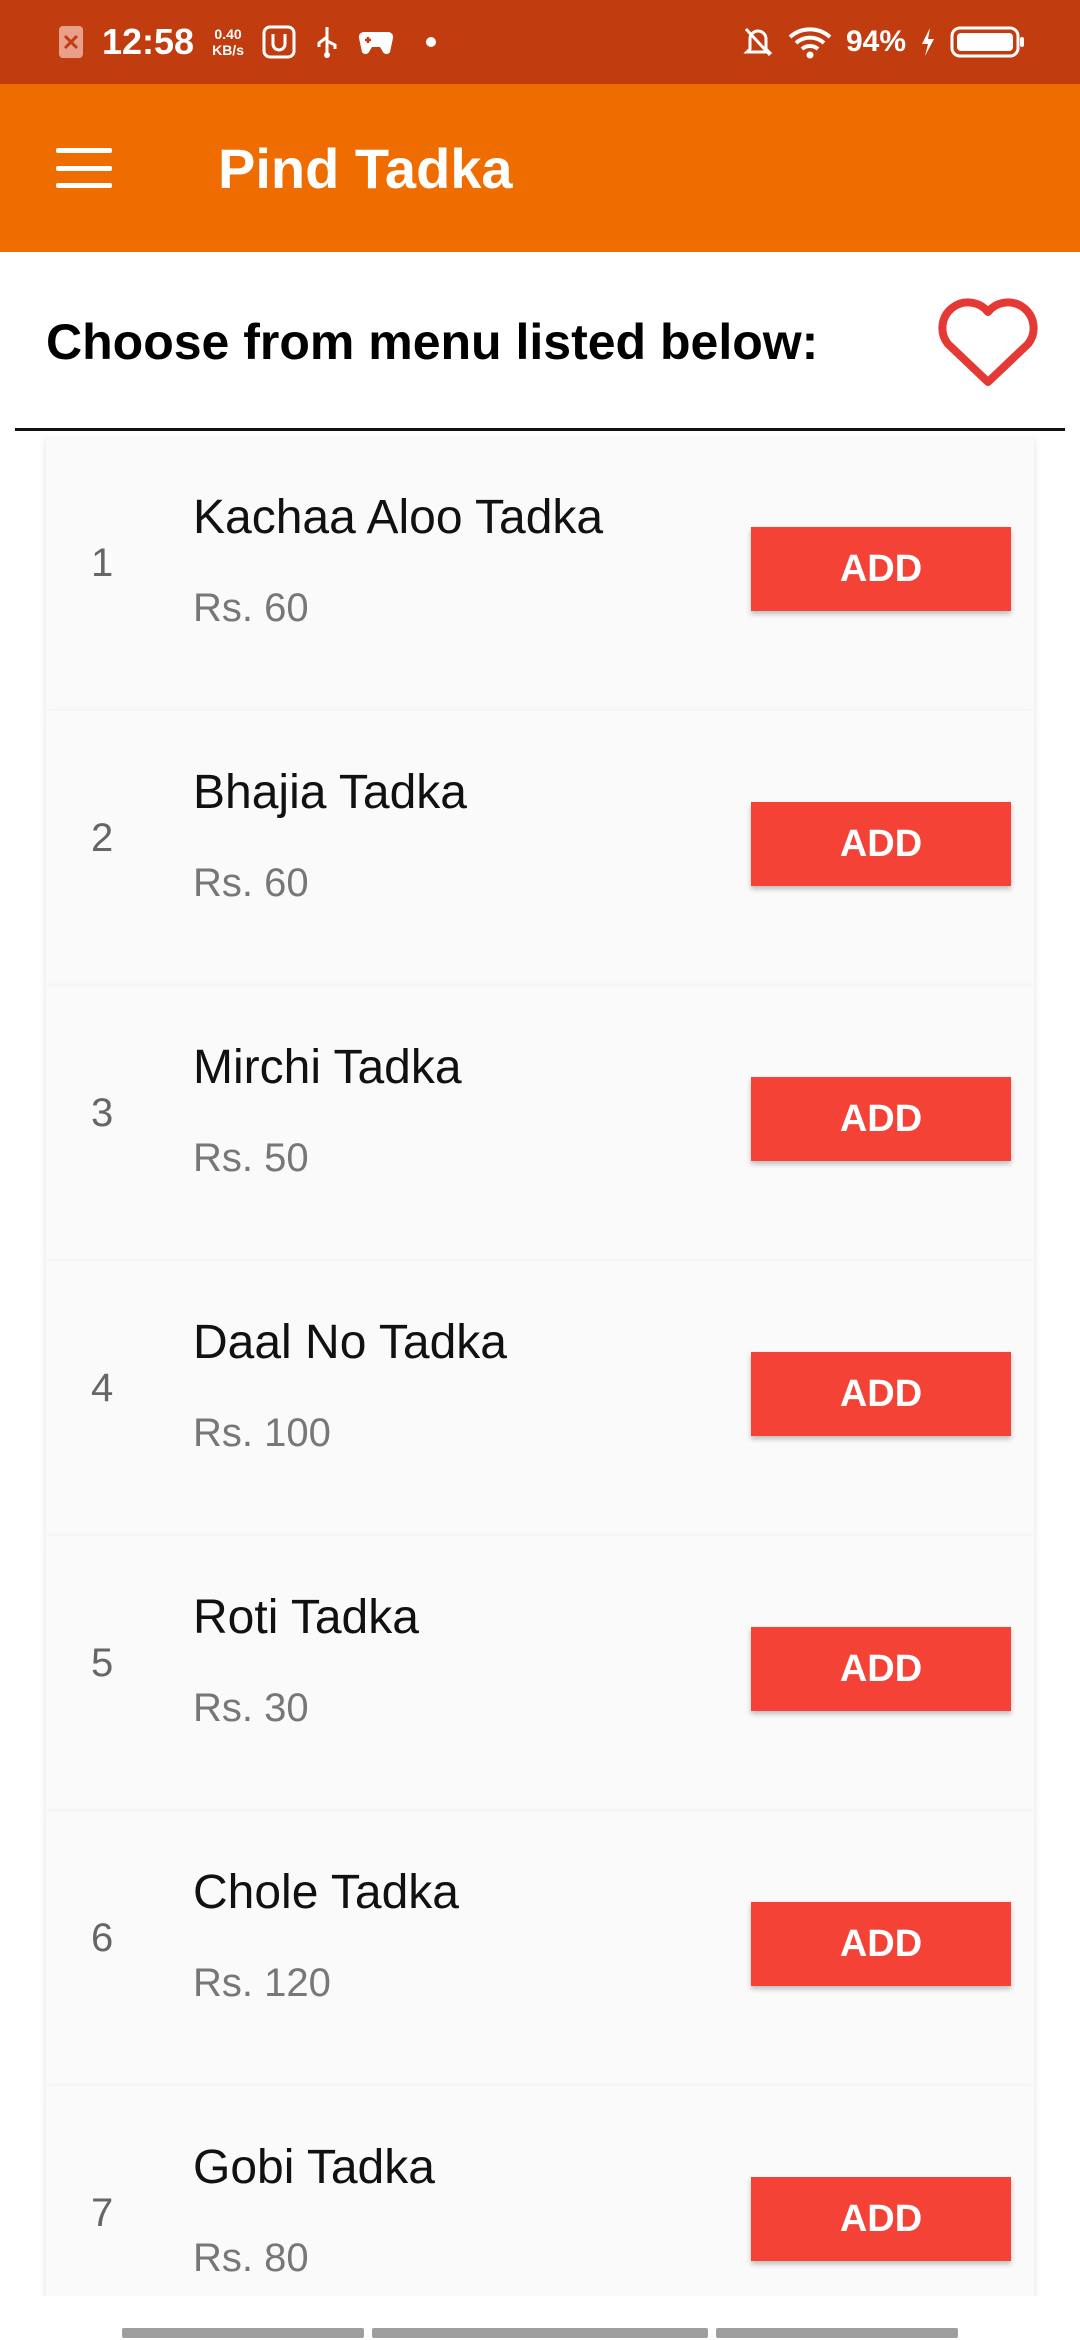  What do you see at coordinates (758, 42) in the screenshot?
I see `mute-bell-icon` at bounding box center [758, 42].